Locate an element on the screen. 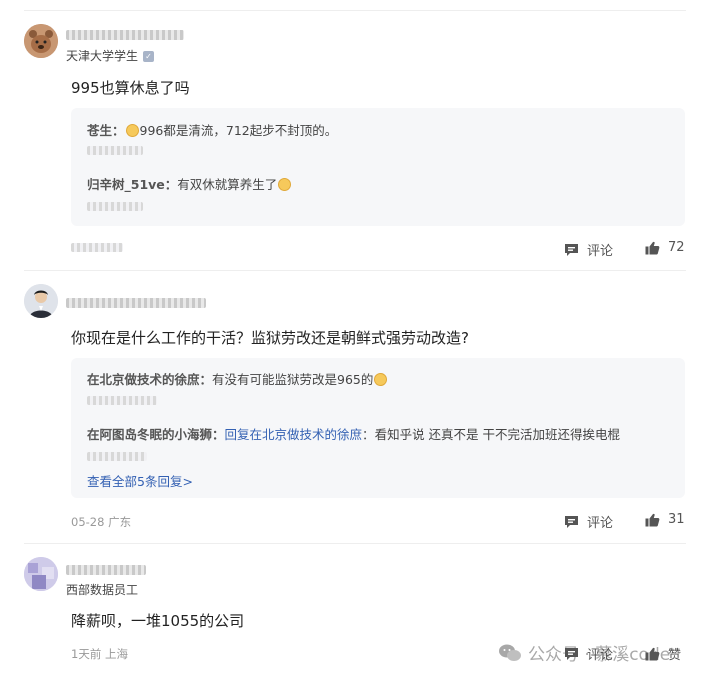 Image resolution: width=724 pixels, height=678 pixels. reply-to-link: 回复在北京做技术的徐庶 is located at coordinates (294, 434).